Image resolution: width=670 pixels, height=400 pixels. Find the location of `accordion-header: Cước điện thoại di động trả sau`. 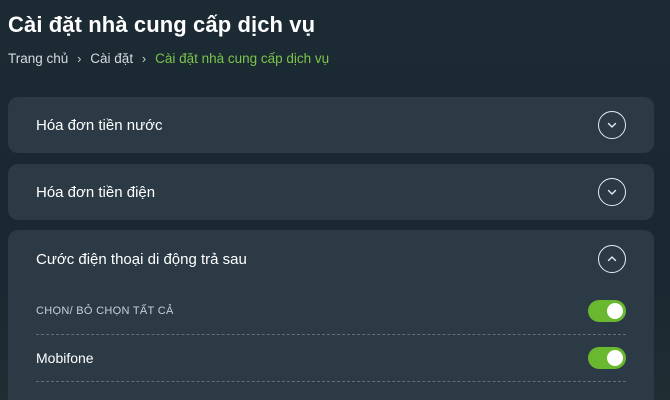

accordion-header: Cước điện thoại di động trả sau is located at coordinates (331, 259).